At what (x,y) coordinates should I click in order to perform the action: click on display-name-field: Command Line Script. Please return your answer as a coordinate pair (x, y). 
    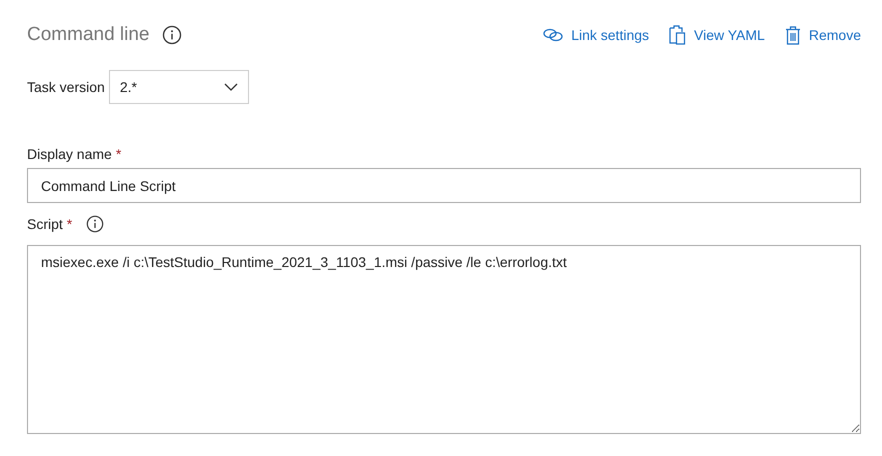
    Looking at the image, I should click on (444, 185).